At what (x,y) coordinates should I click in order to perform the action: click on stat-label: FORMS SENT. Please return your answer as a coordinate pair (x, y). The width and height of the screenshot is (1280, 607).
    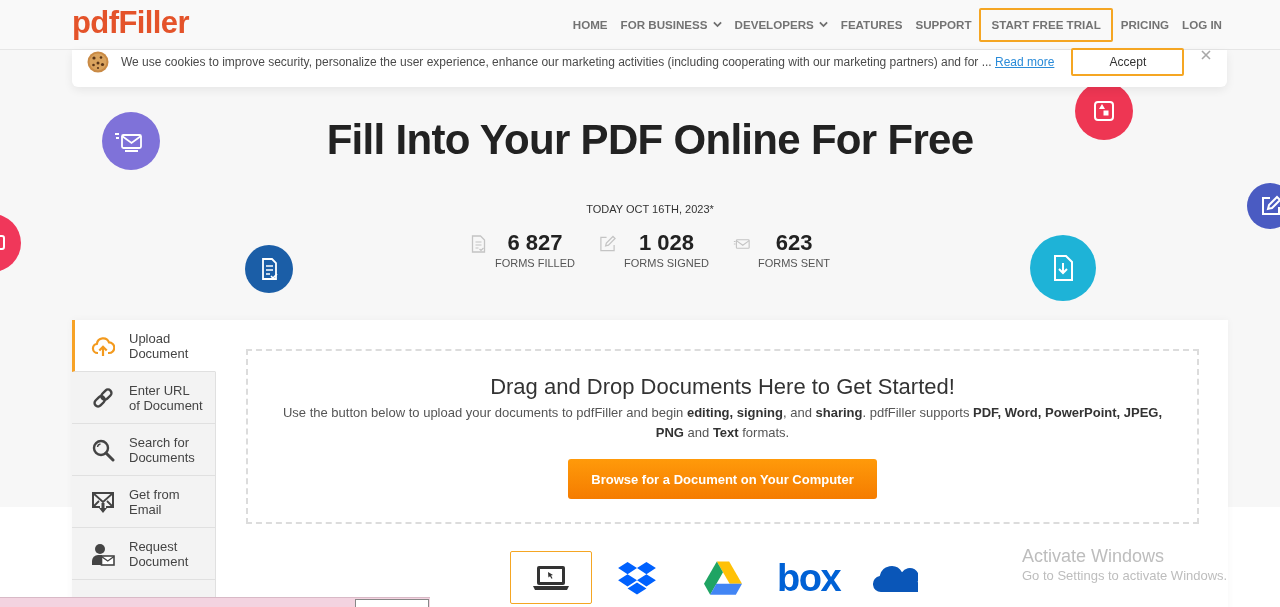
    Looking at the image, I should click on (794, 263).